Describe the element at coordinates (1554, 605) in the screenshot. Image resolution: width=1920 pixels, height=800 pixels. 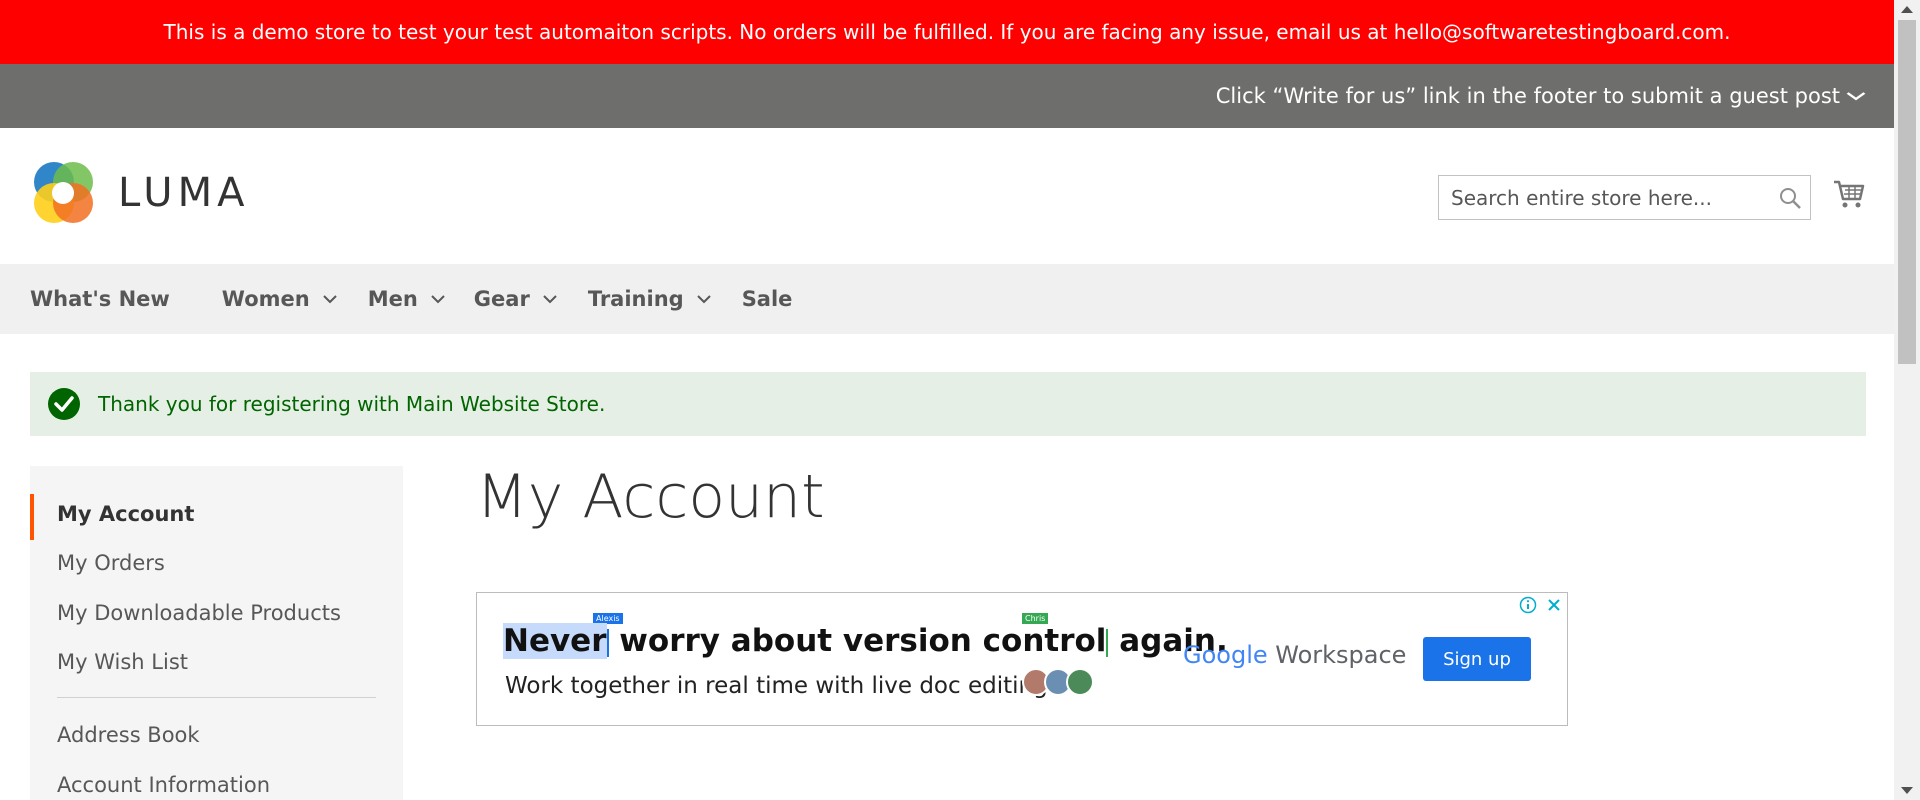
I see `ad-close-icon` at that location.